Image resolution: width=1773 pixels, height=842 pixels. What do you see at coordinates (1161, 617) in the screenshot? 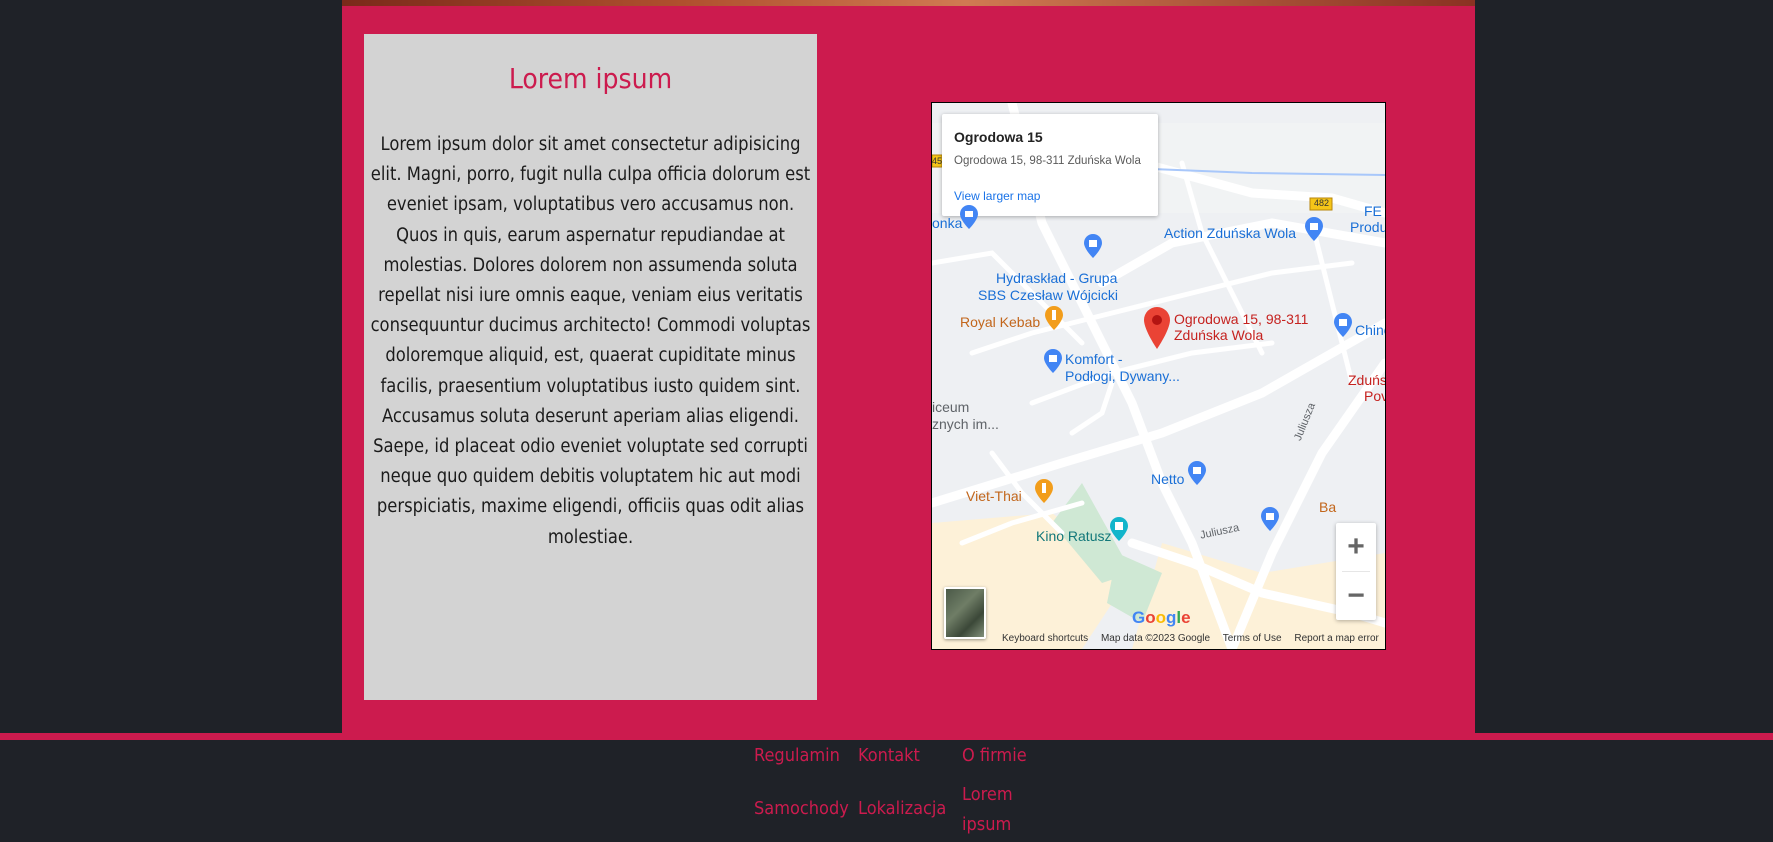
I see `google-logo: Google` at bounding box center [1161, 617].